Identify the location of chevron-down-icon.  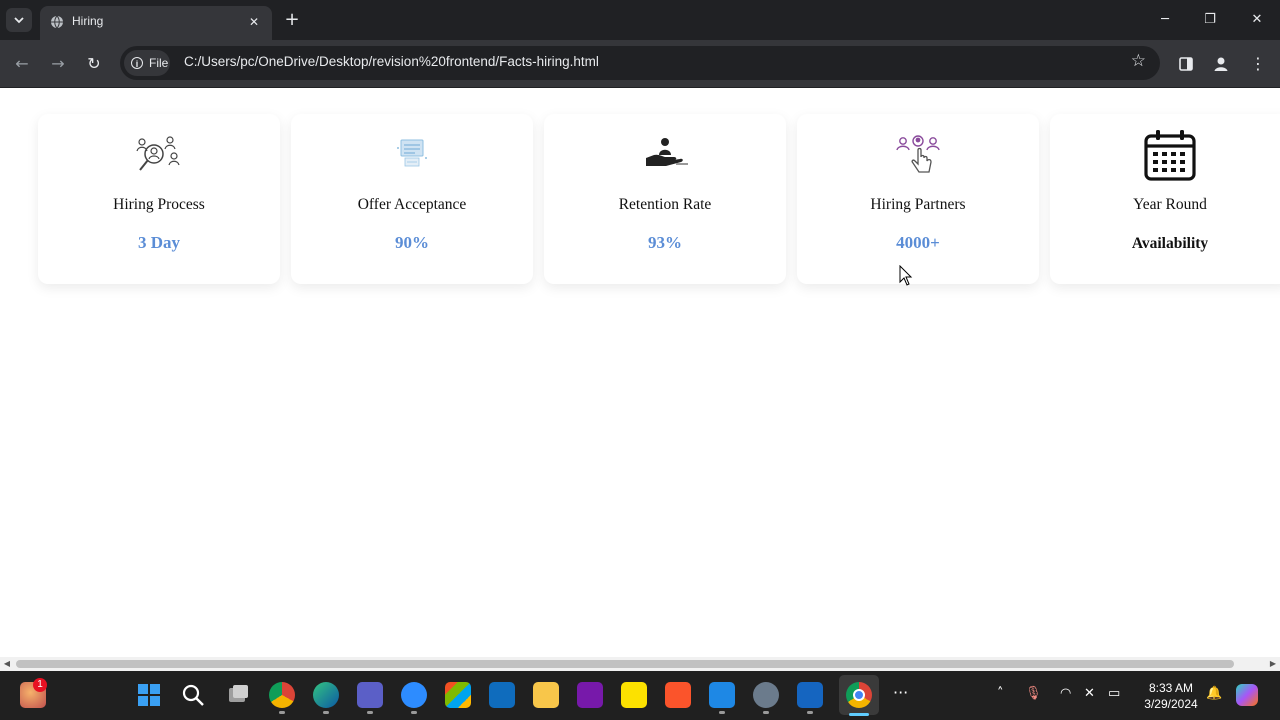
(19, 20).